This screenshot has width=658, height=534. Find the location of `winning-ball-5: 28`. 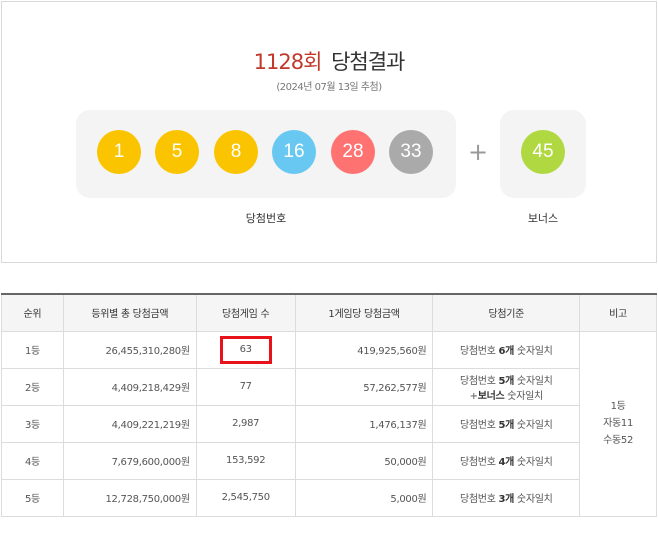

winning-ball-5: 28 is located at coordinates (353, 152).